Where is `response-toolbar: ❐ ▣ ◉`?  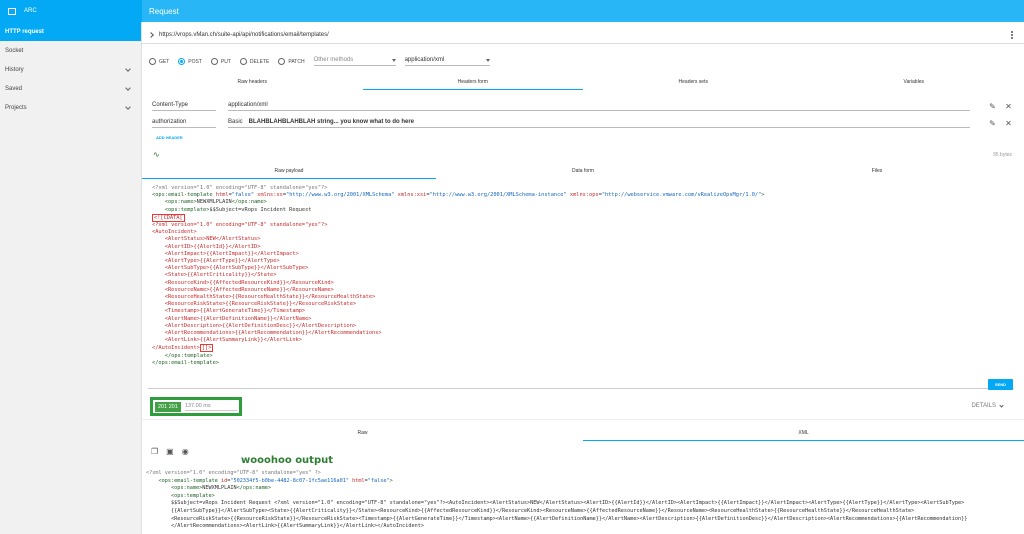 response-toolbar: ❐ ▣ ◉ is located at coordinates (170, 451).